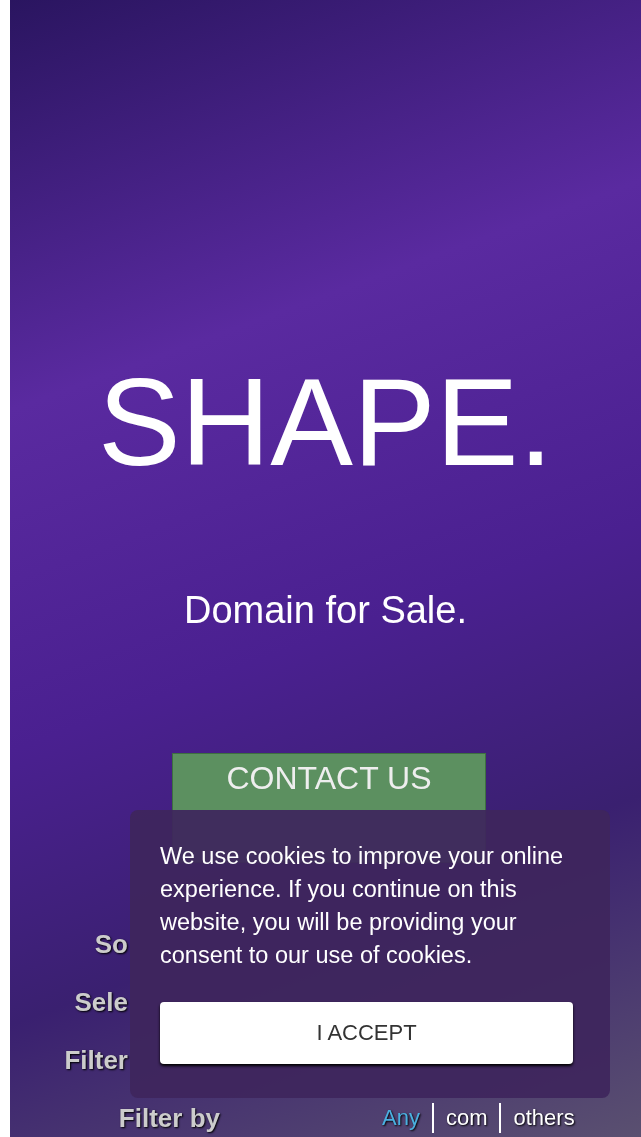 Image resolution: width=641 pixels, height=1137 pixels. I want to click on filter-label: Sele, so click(100, 1002).